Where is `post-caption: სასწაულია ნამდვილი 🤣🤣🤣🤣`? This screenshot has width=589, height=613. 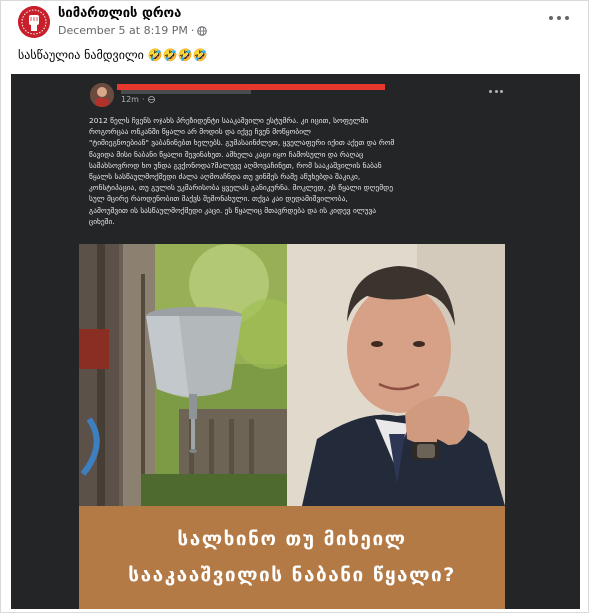 post-caption: სასწაულია ნამდვილი 🤣🤣🤣🤣 is located at coordinates (113, 55).